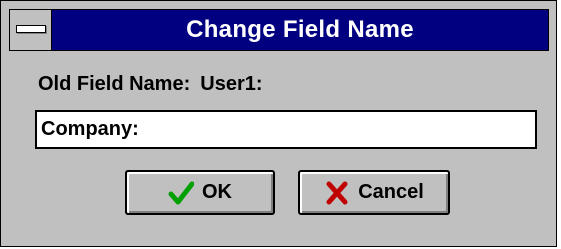  Describe the element at coordinates (200, 192) in the screenshot. I see `ok-button: OK` at that location.